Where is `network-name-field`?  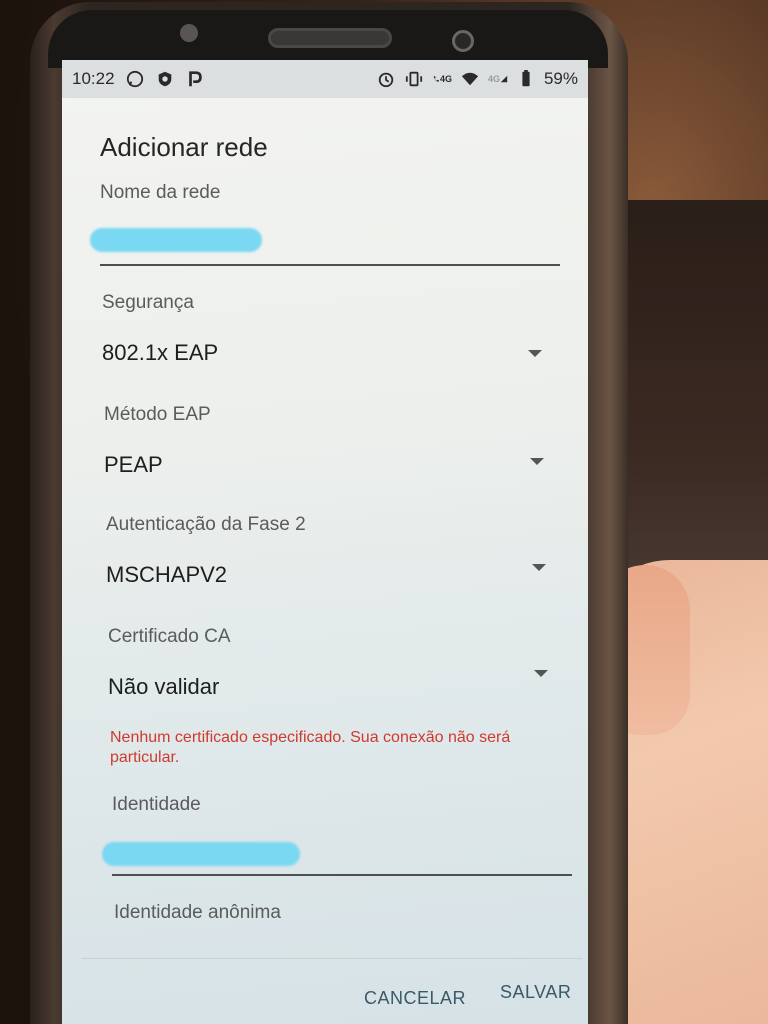
network-name-field is located at coordinates (325, 244).